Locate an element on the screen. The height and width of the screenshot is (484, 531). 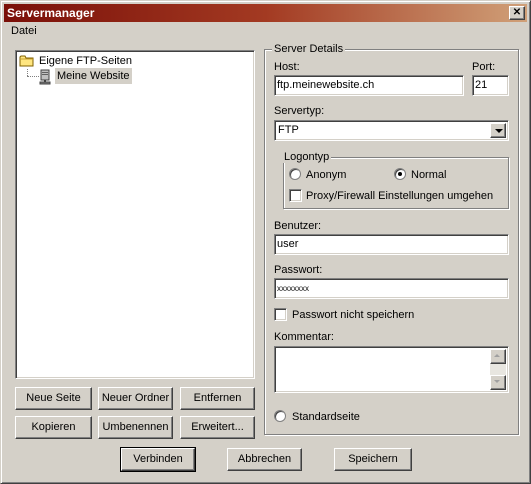
chevron-down-icon is located at coordinates (499, 131).